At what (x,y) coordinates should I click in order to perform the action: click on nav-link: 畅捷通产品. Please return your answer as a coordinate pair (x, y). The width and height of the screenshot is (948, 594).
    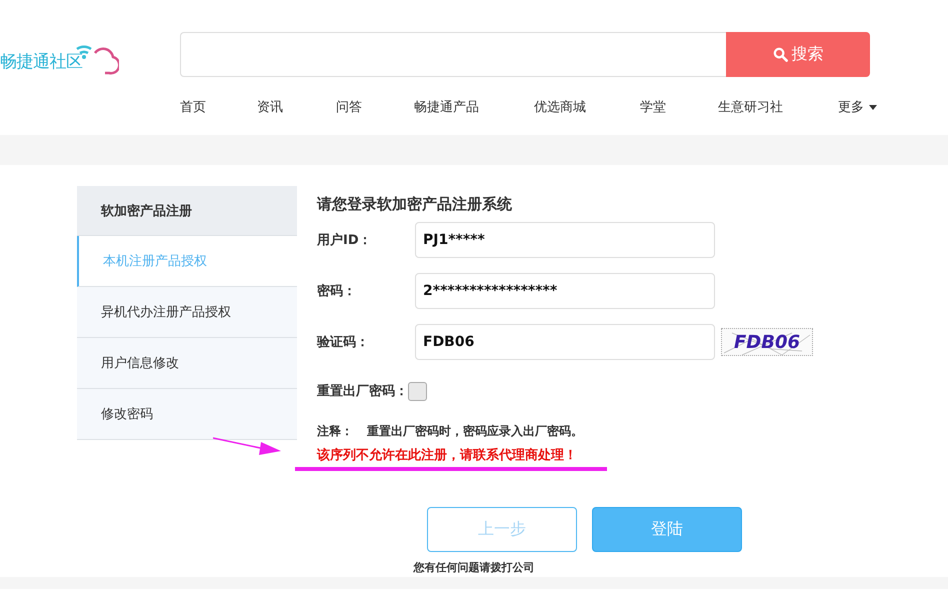
    Looking at the image, I should click on (474, 107).